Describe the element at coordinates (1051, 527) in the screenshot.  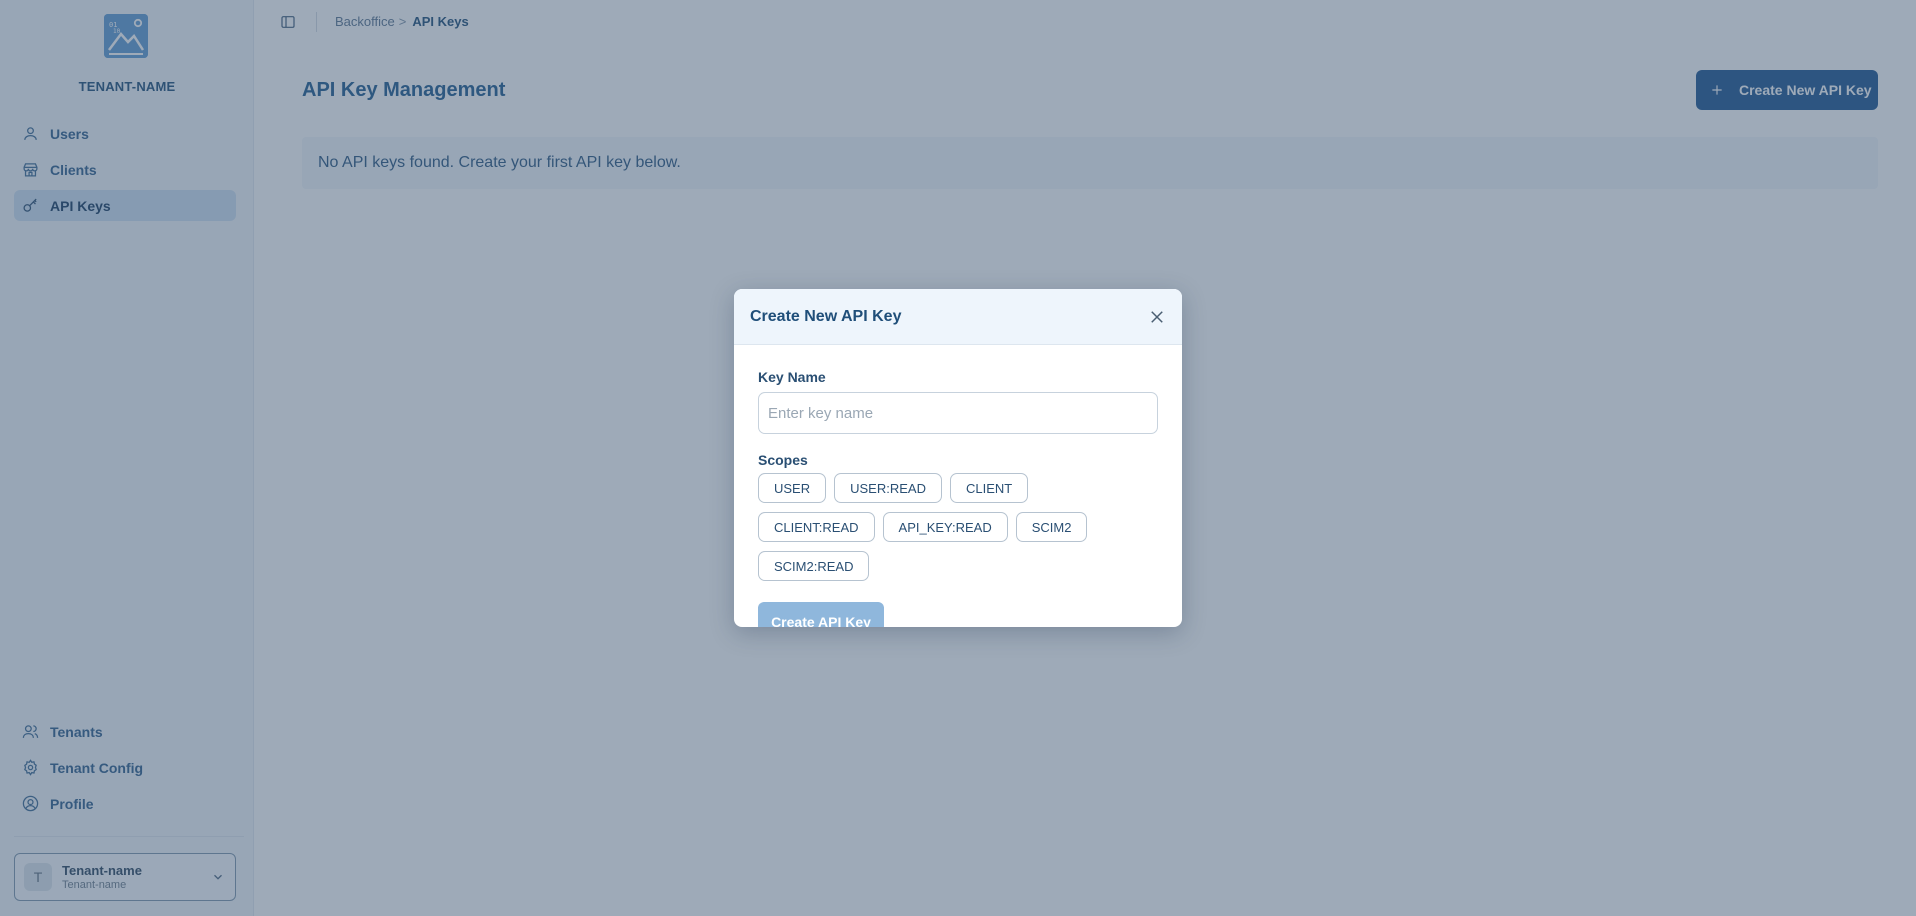
I see `scope-chip: SCIM2` at that location.